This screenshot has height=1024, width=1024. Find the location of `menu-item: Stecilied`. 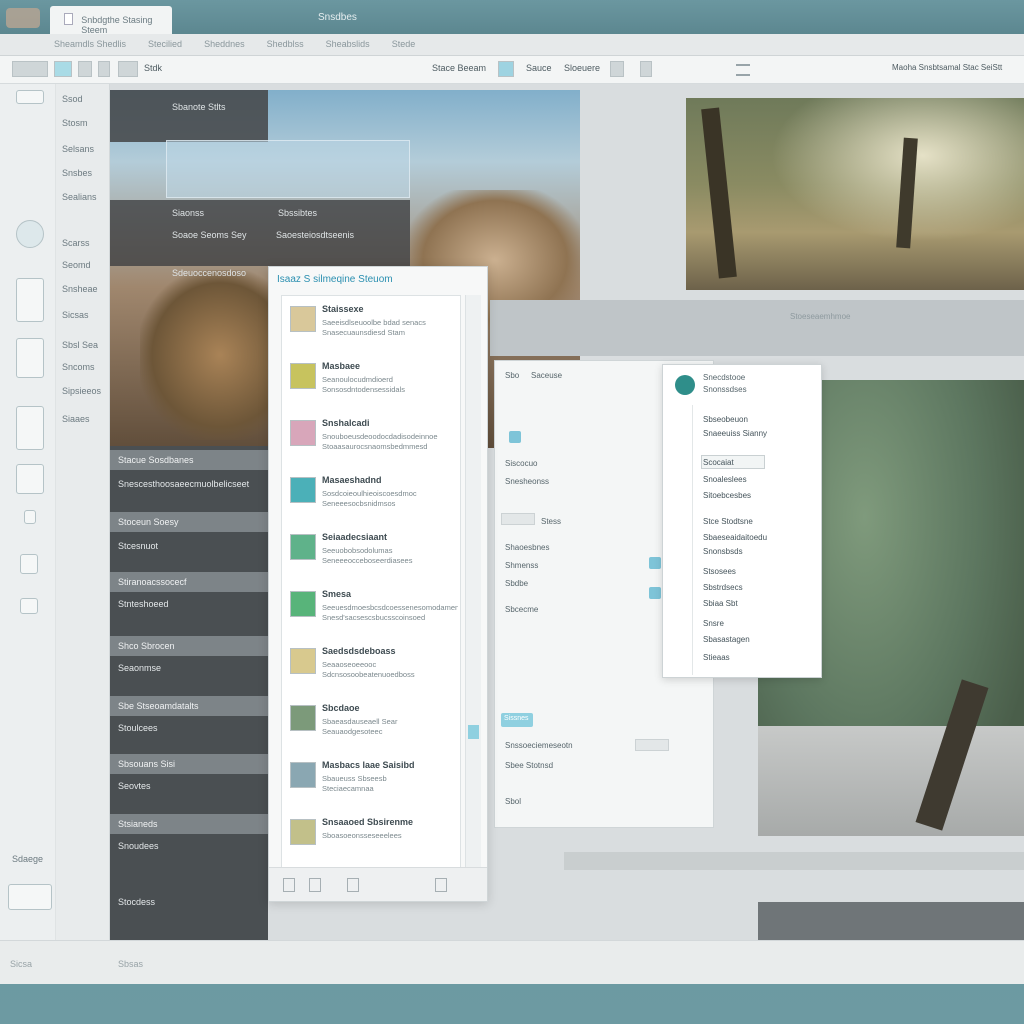

menu-item: Stecilied is located at coordinates (165, 47).